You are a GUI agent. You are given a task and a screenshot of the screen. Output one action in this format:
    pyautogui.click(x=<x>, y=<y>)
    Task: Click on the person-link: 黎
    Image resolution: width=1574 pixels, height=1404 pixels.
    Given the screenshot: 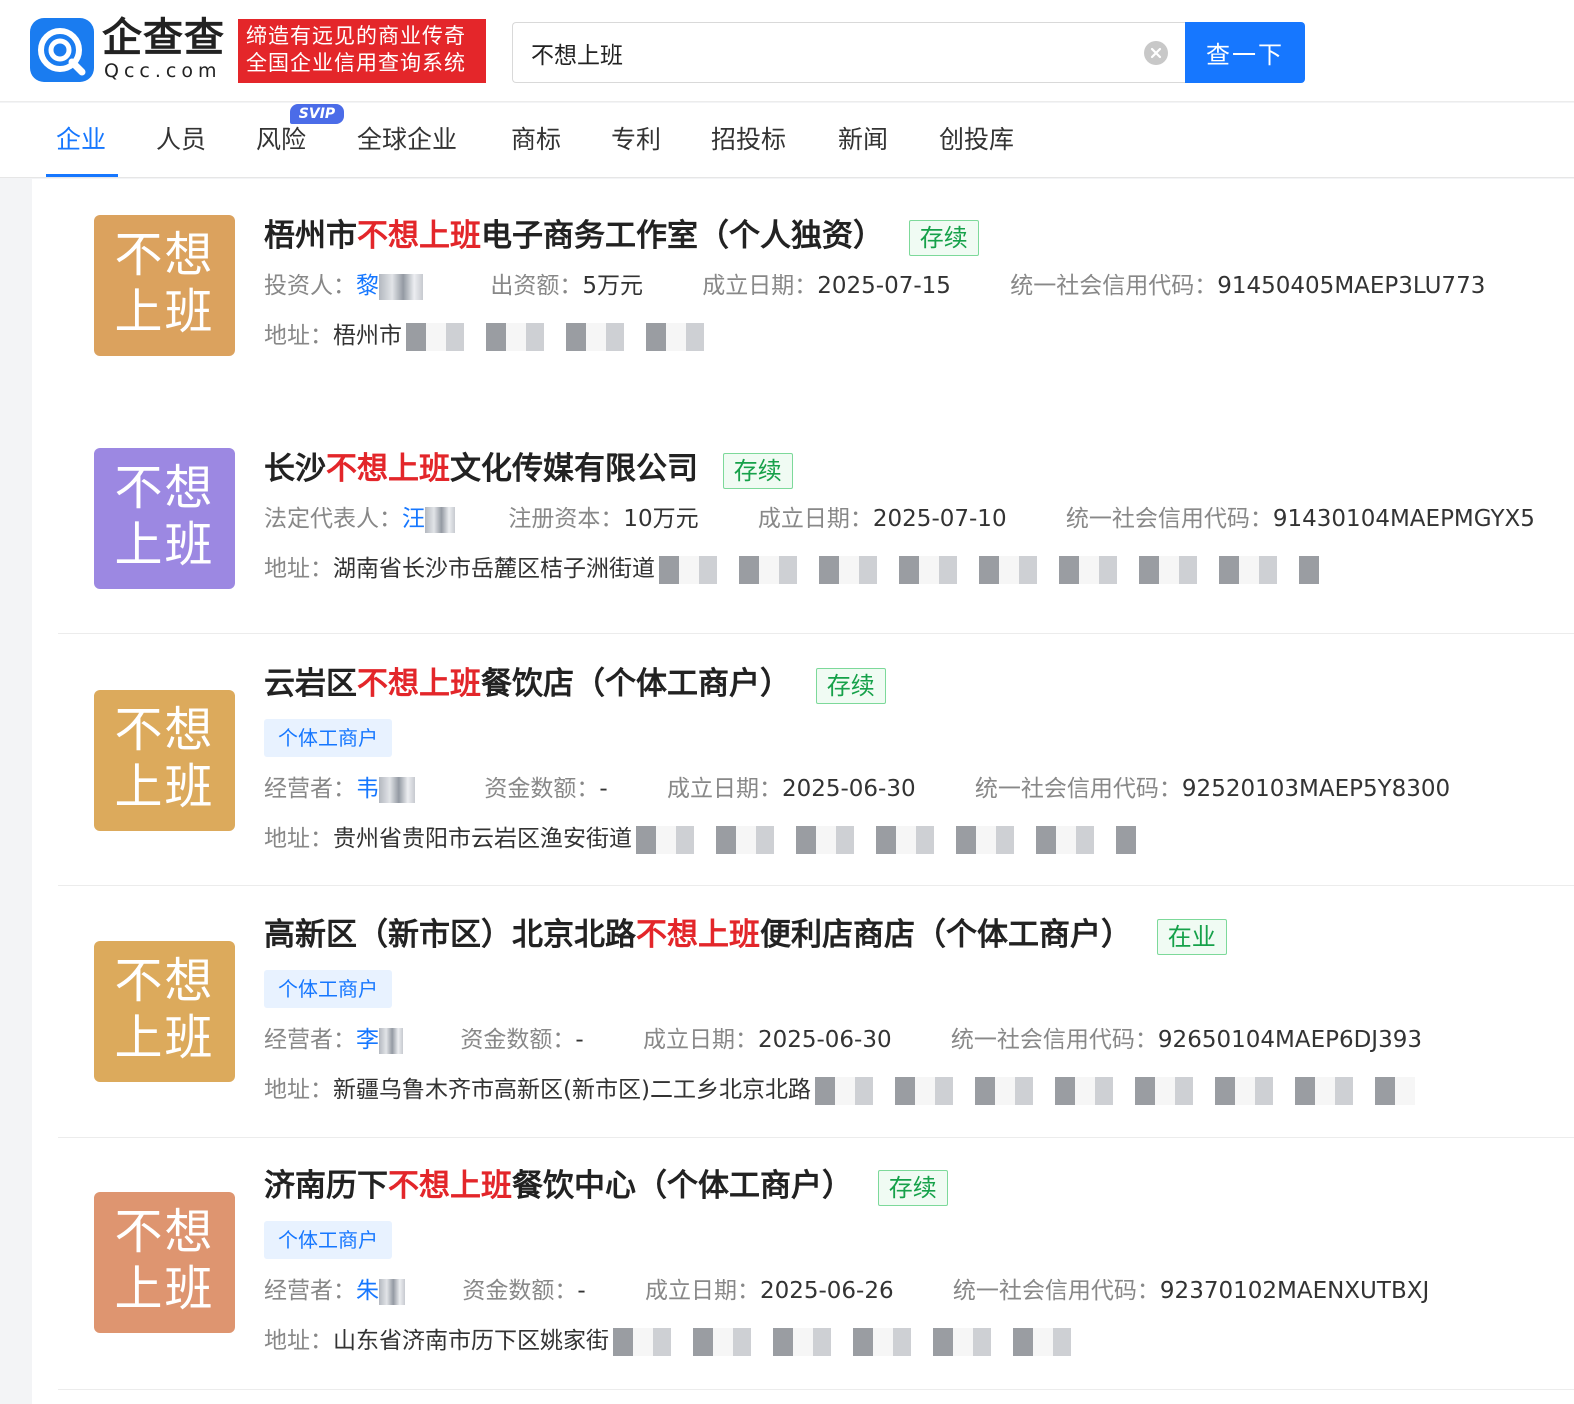 What is the action you would take?
    pyautogui.click(x=367, y=286)
    